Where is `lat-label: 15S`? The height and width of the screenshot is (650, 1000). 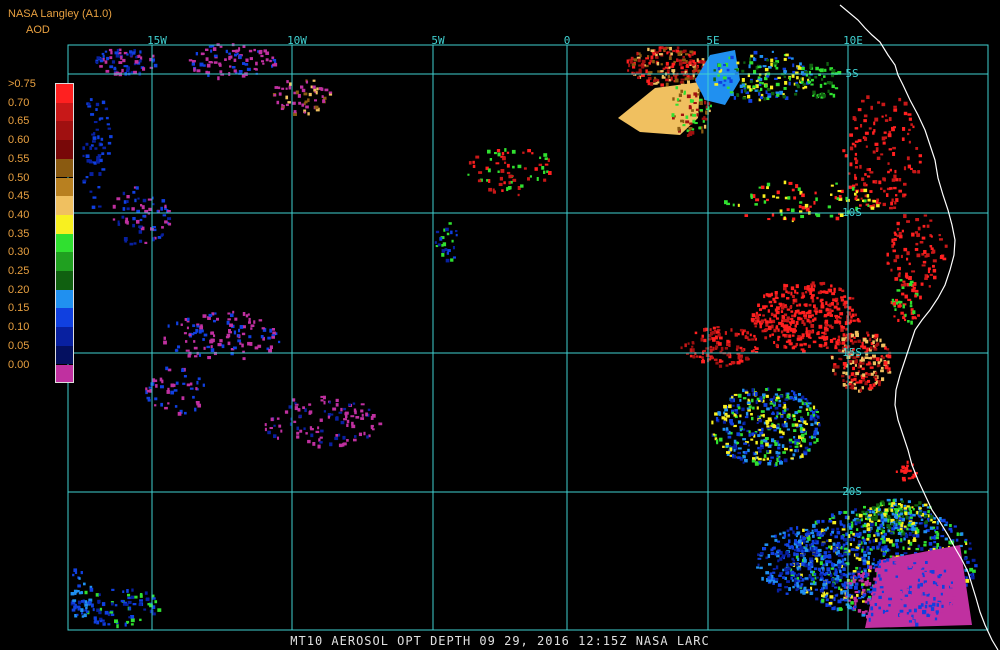 lat-label: 15S is located at coordinates (852, 352).